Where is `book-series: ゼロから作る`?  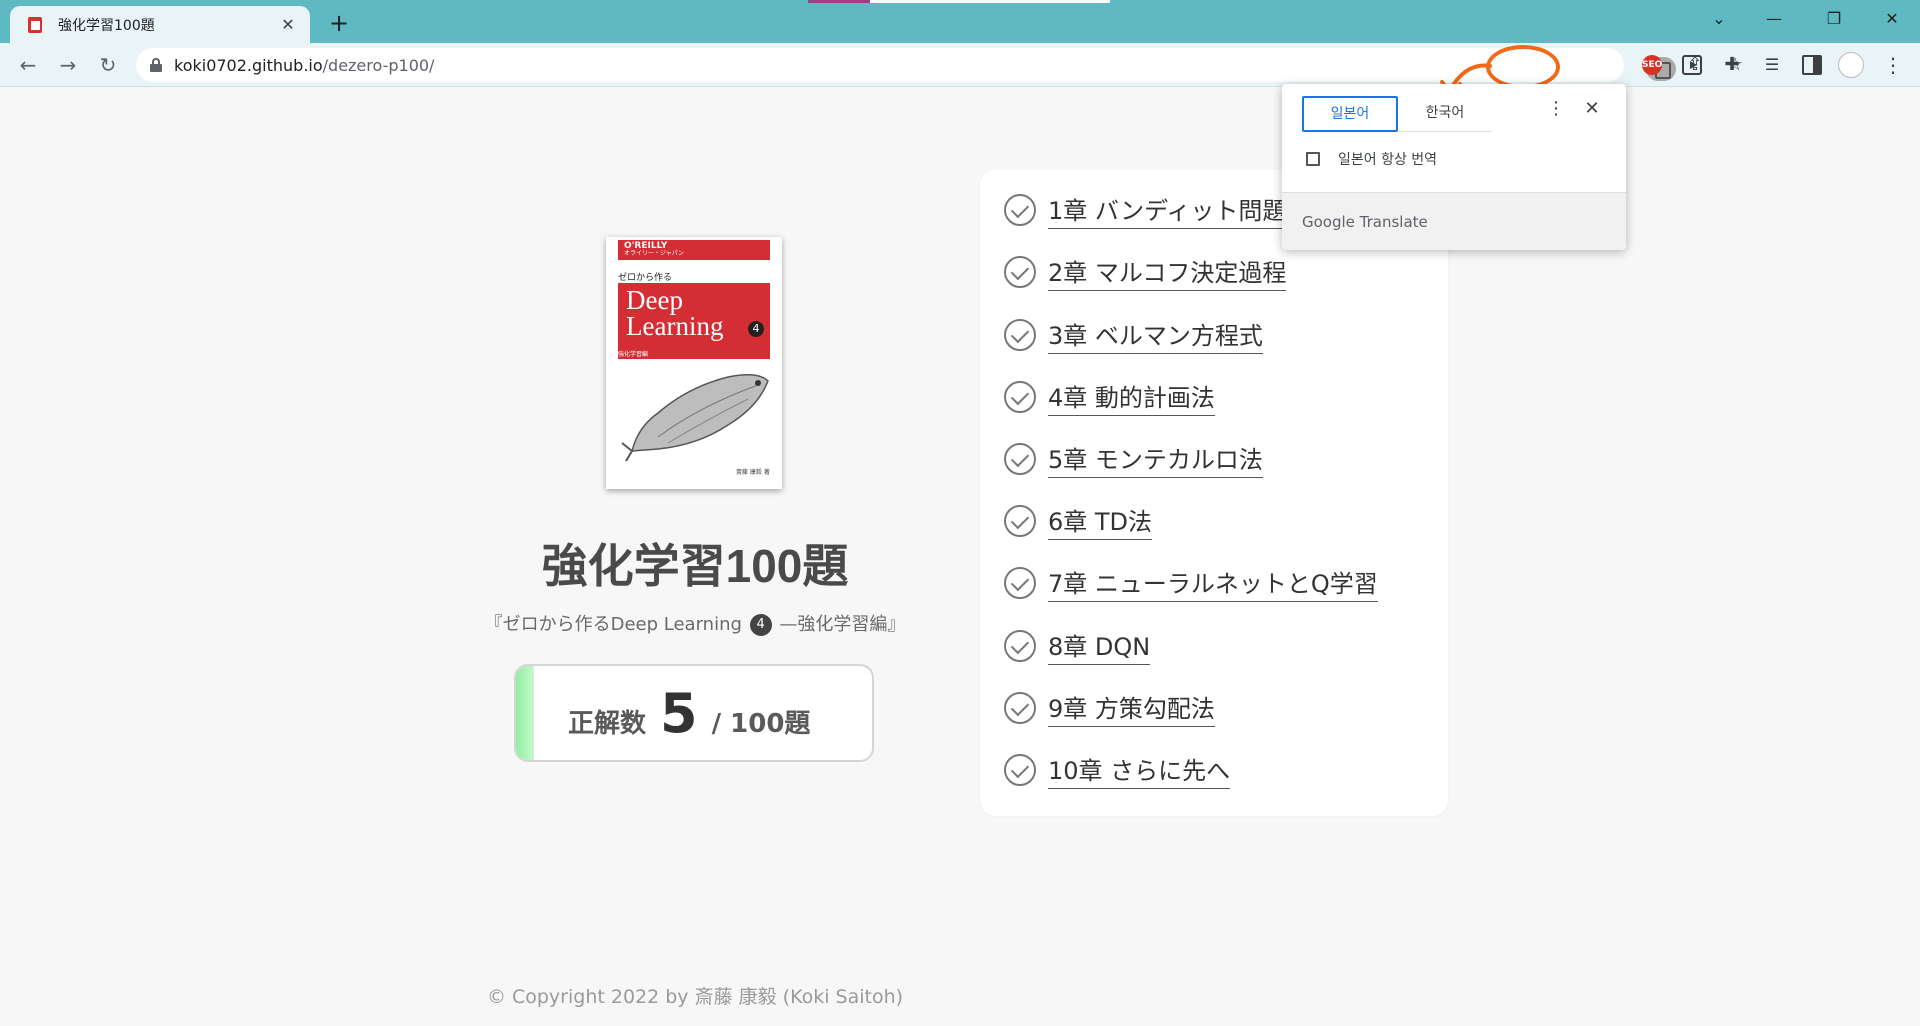 book-series: ゼロから作る is located at coordinates (645, 278).